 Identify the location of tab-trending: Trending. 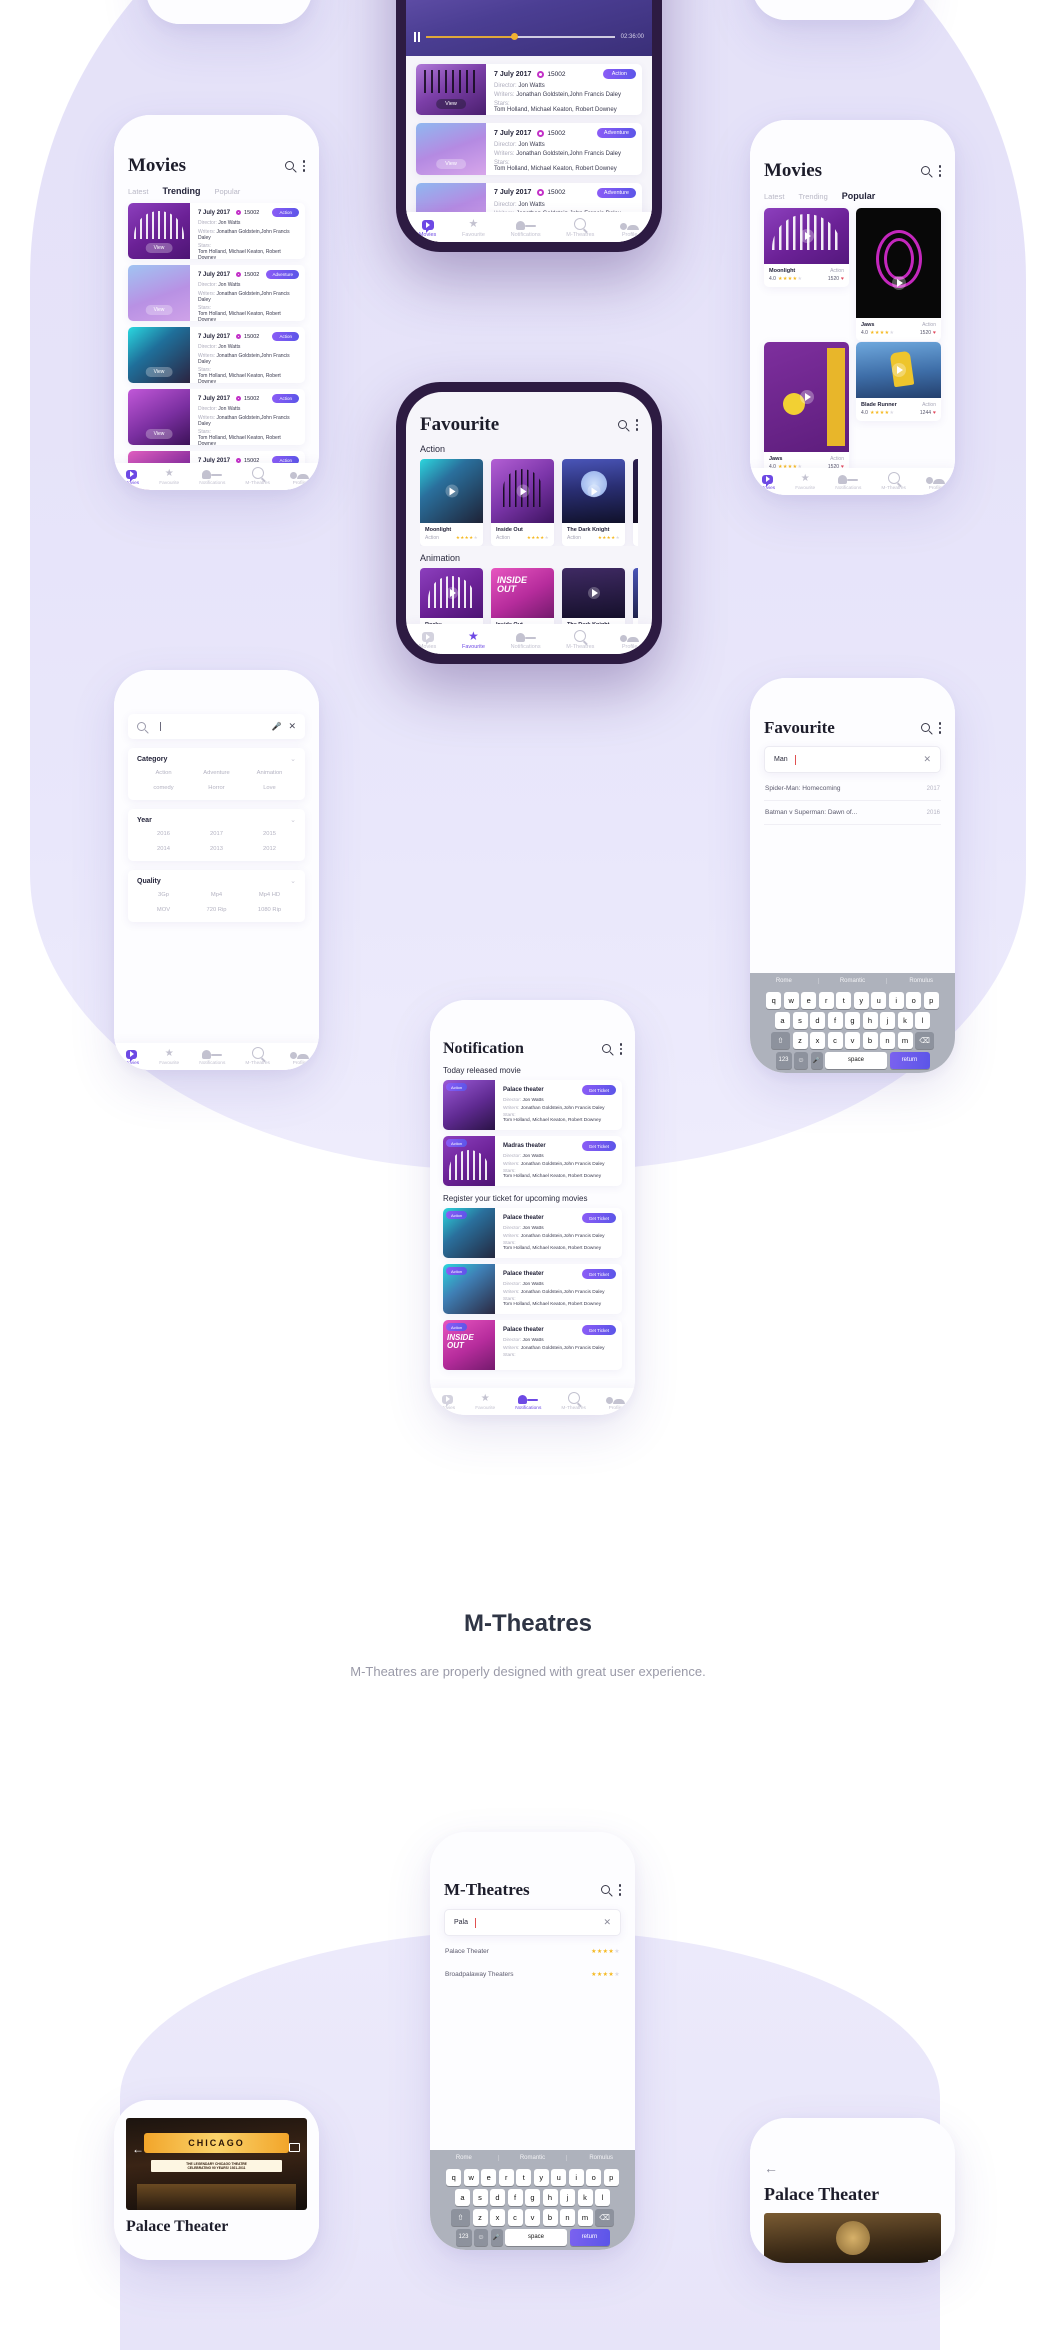
(181, 191).